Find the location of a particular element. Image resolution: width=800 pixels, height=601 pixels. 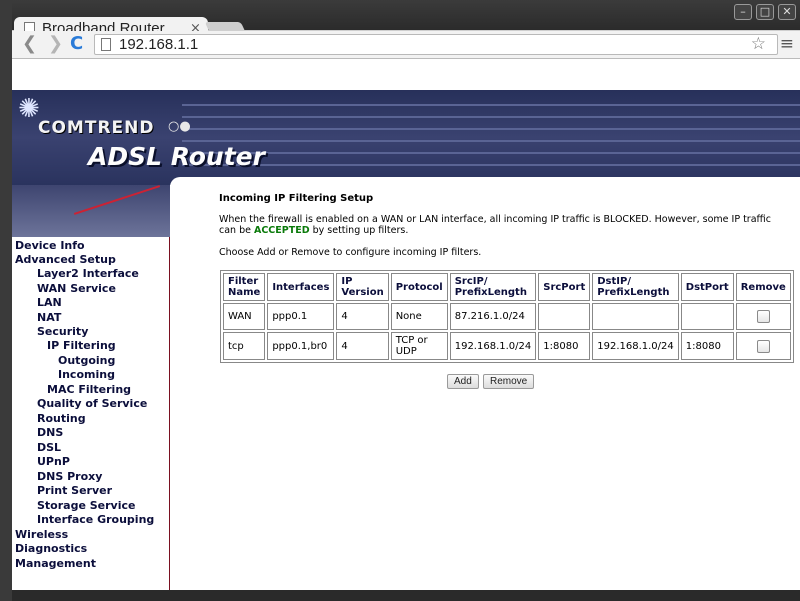

sidebar-item-routing: Routing is located at coordinates (61, 418).